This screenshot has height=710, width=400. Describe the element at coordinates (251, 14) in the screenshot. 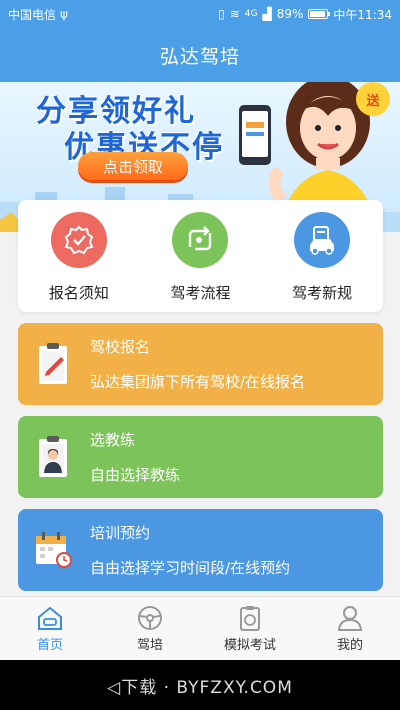

I see `network-label: 4G` at that location.